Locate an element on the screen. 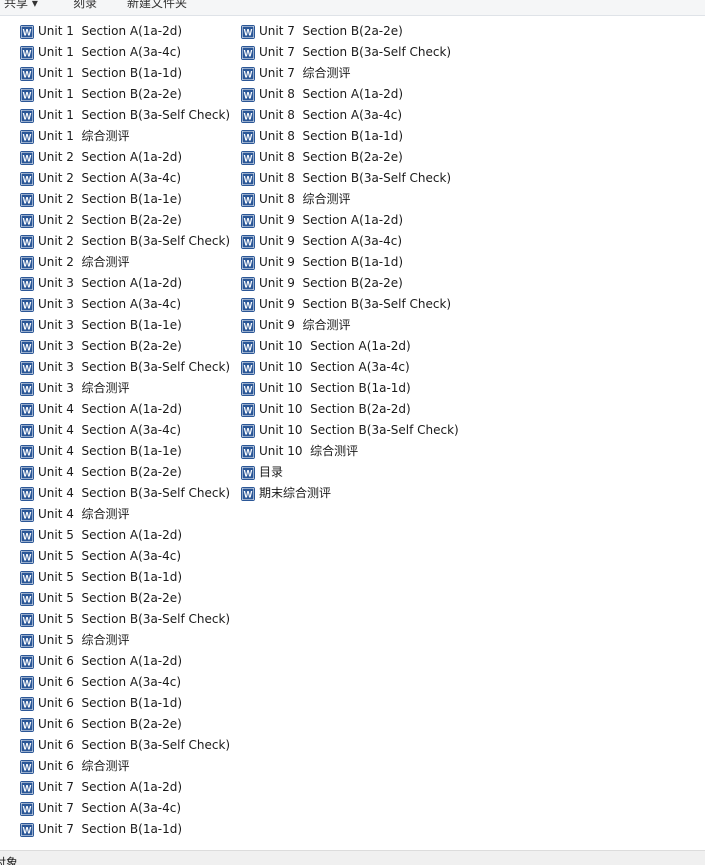  file-item: W Unit 9 Section B(2a-2e) is located at coordinates (350, 283).